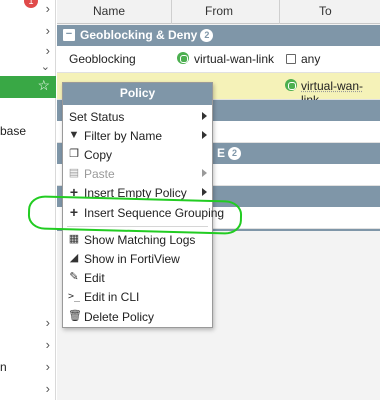 This screenshot has height=400, width=380. I want to click on column-header-from: From, so click(219, 11).